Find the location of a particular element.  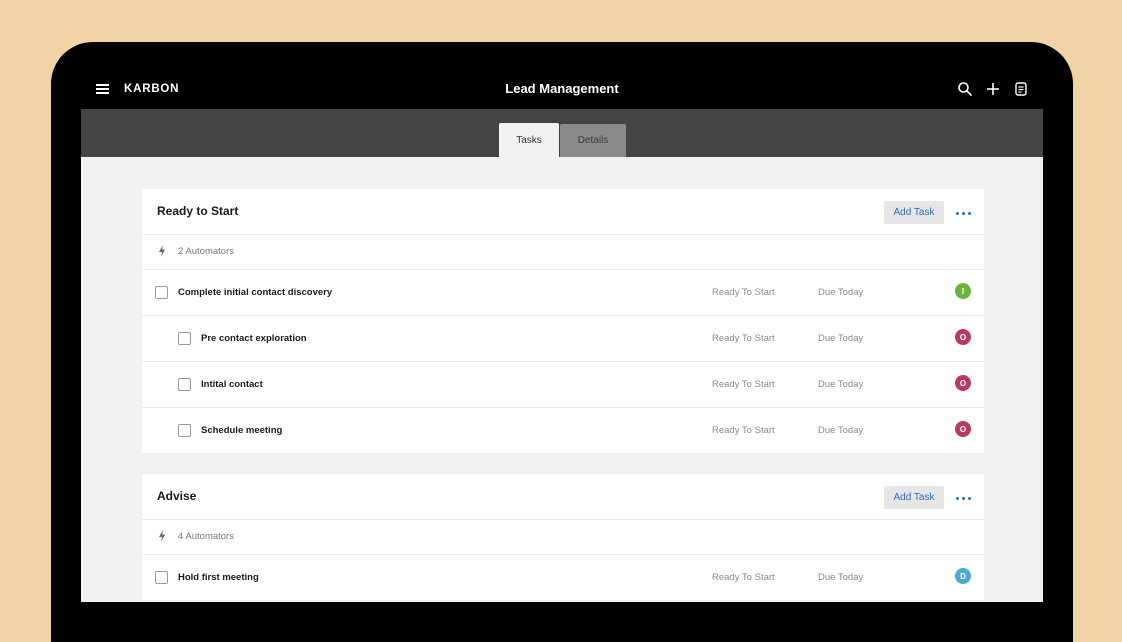

top-bar: KARBON Lead Management is located at coordinates (562, 89).